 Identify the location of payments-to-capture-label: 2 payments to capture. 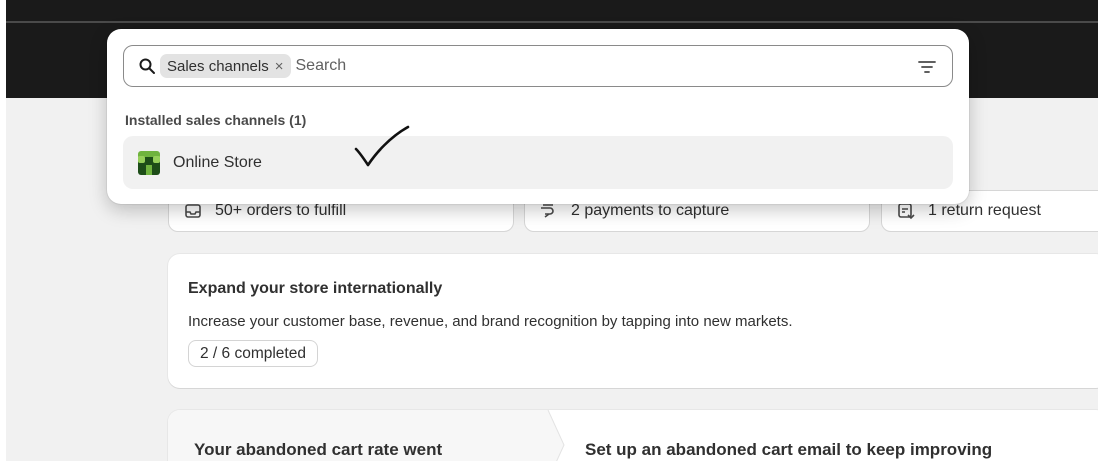
(650, 210).